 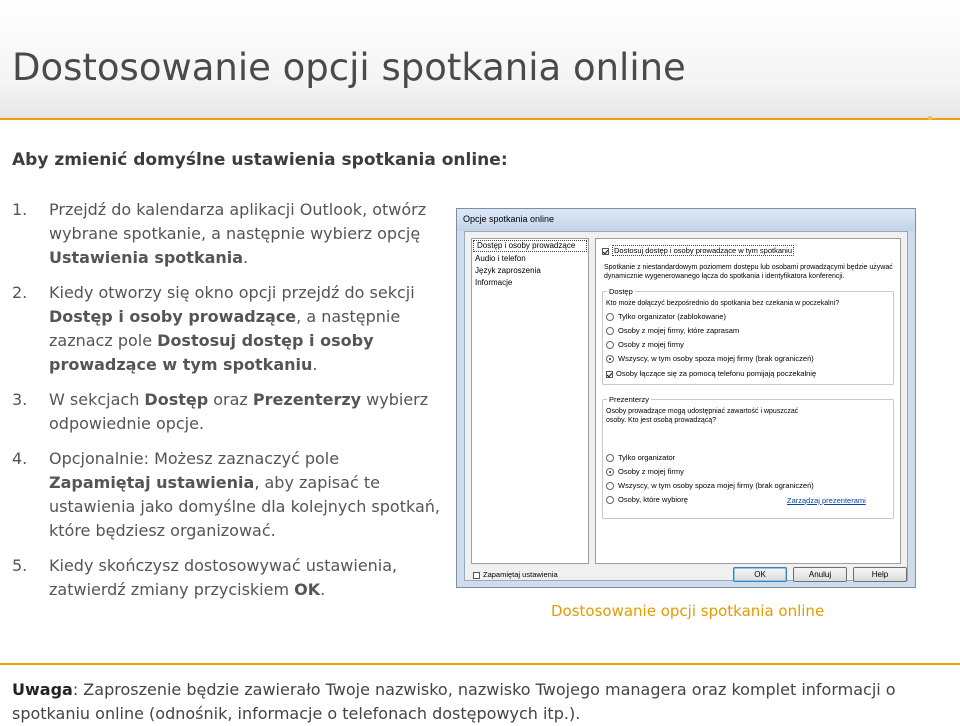 I want to click on help-button: Help, so click(x=880, y=574).